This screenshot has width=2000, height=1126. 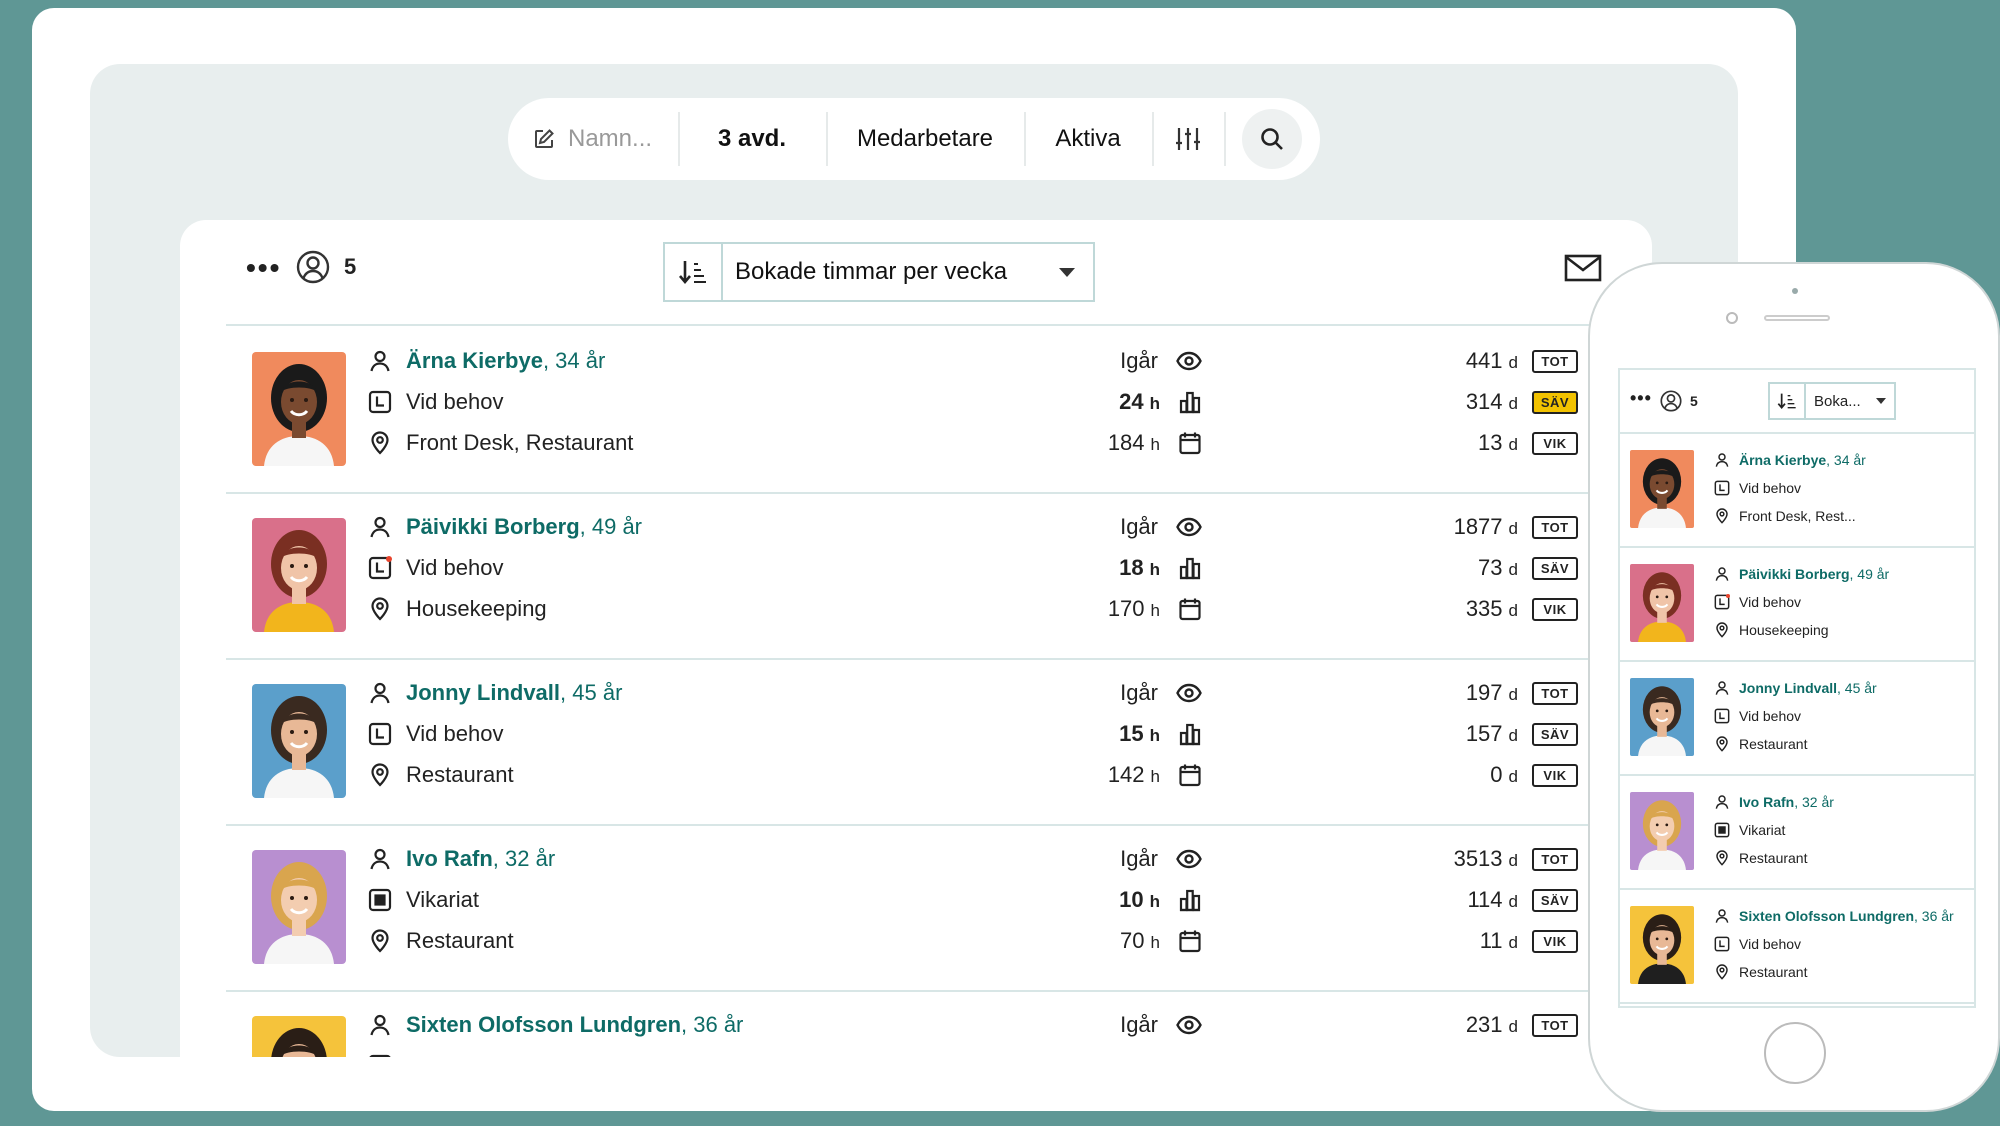 What do you see at coordinates (1797, 833) in the screenshot?
I see `list-item: Ivo Rafn, 32 år Vikariat Restaurant` at bounding box center [1797, 833].